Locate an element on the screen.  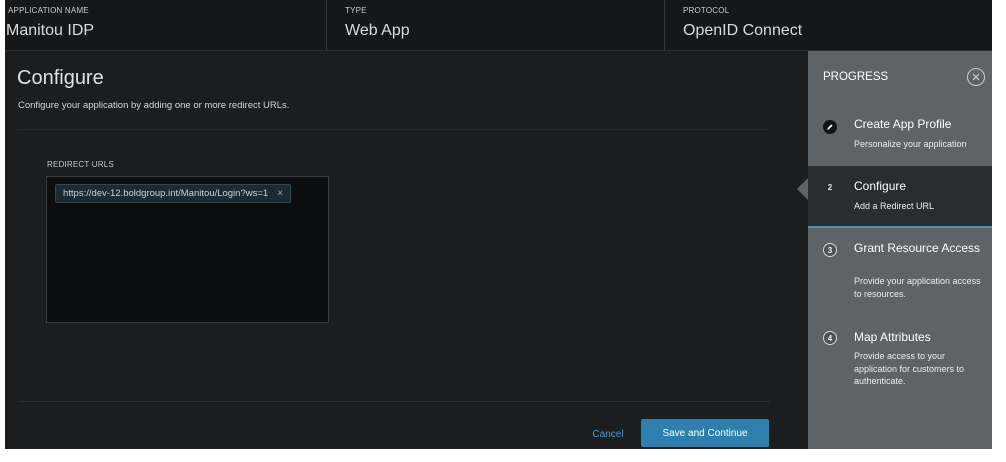
close-icon is located at coordinates (976, 77).